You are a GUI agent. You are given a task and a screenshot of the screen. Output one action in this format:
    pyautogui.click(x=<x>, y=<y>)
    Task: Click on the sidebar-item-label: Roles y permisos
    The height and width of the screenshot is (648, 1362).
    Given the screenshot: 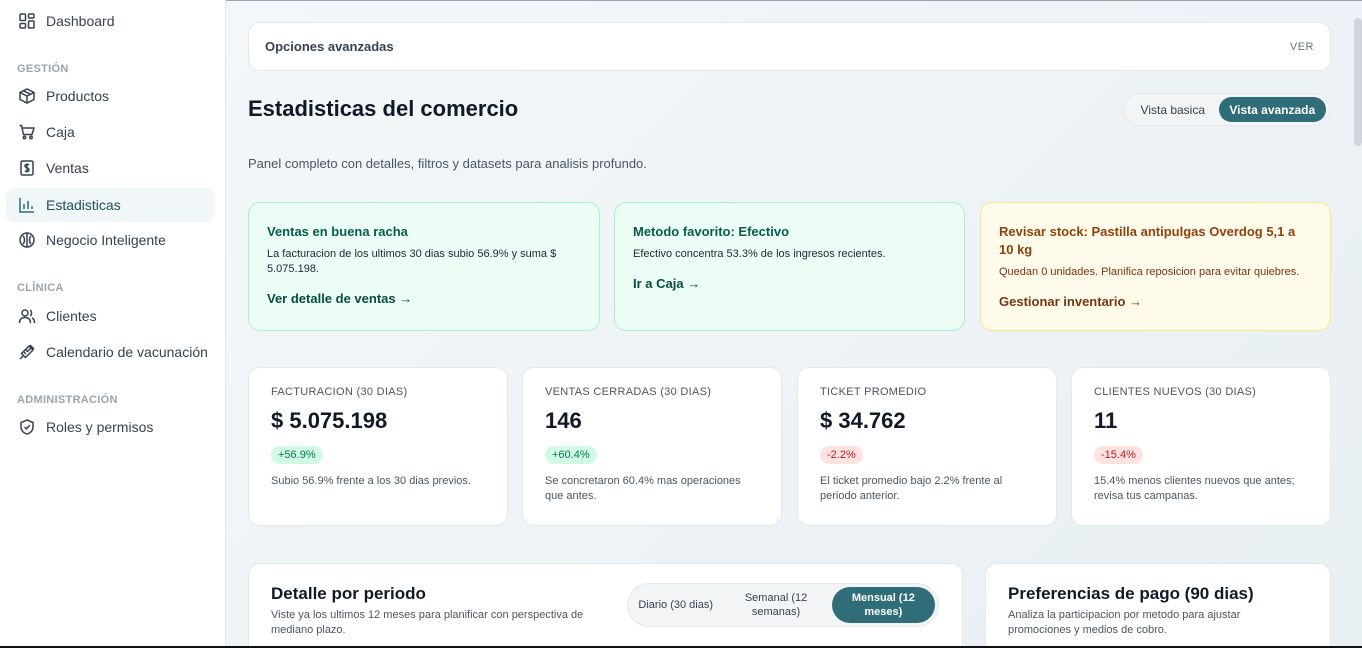 What is the action you would take?
    pyautogui.click(x=100, y=427)
    